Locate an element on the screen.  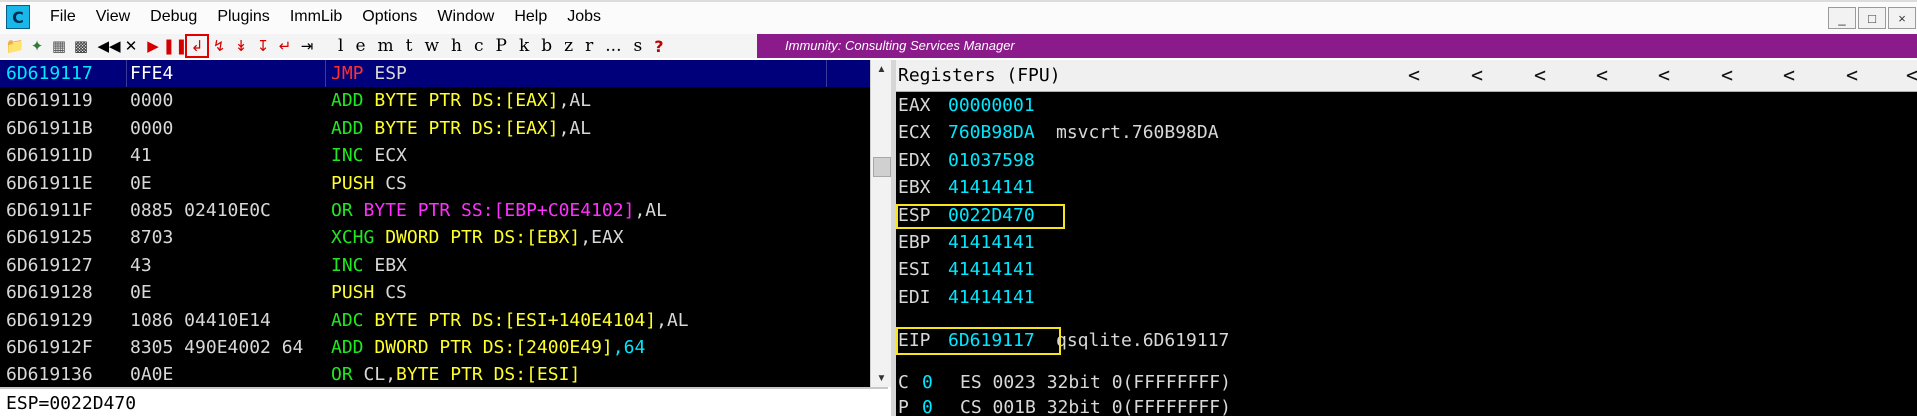
register-edi: EDI 41414141 is located at coordinates (1406, 298).